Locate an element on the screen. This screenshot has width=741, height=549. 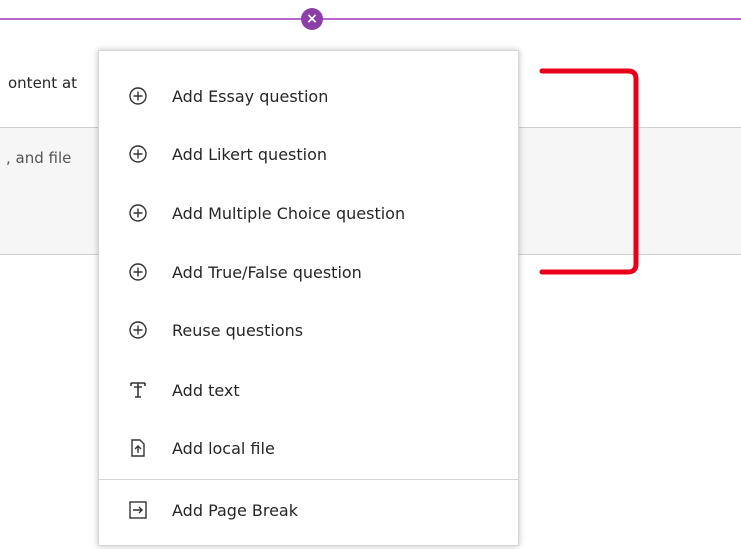
menu-item-label: Add Multiple Choice question is located at coordinates (289, 213).